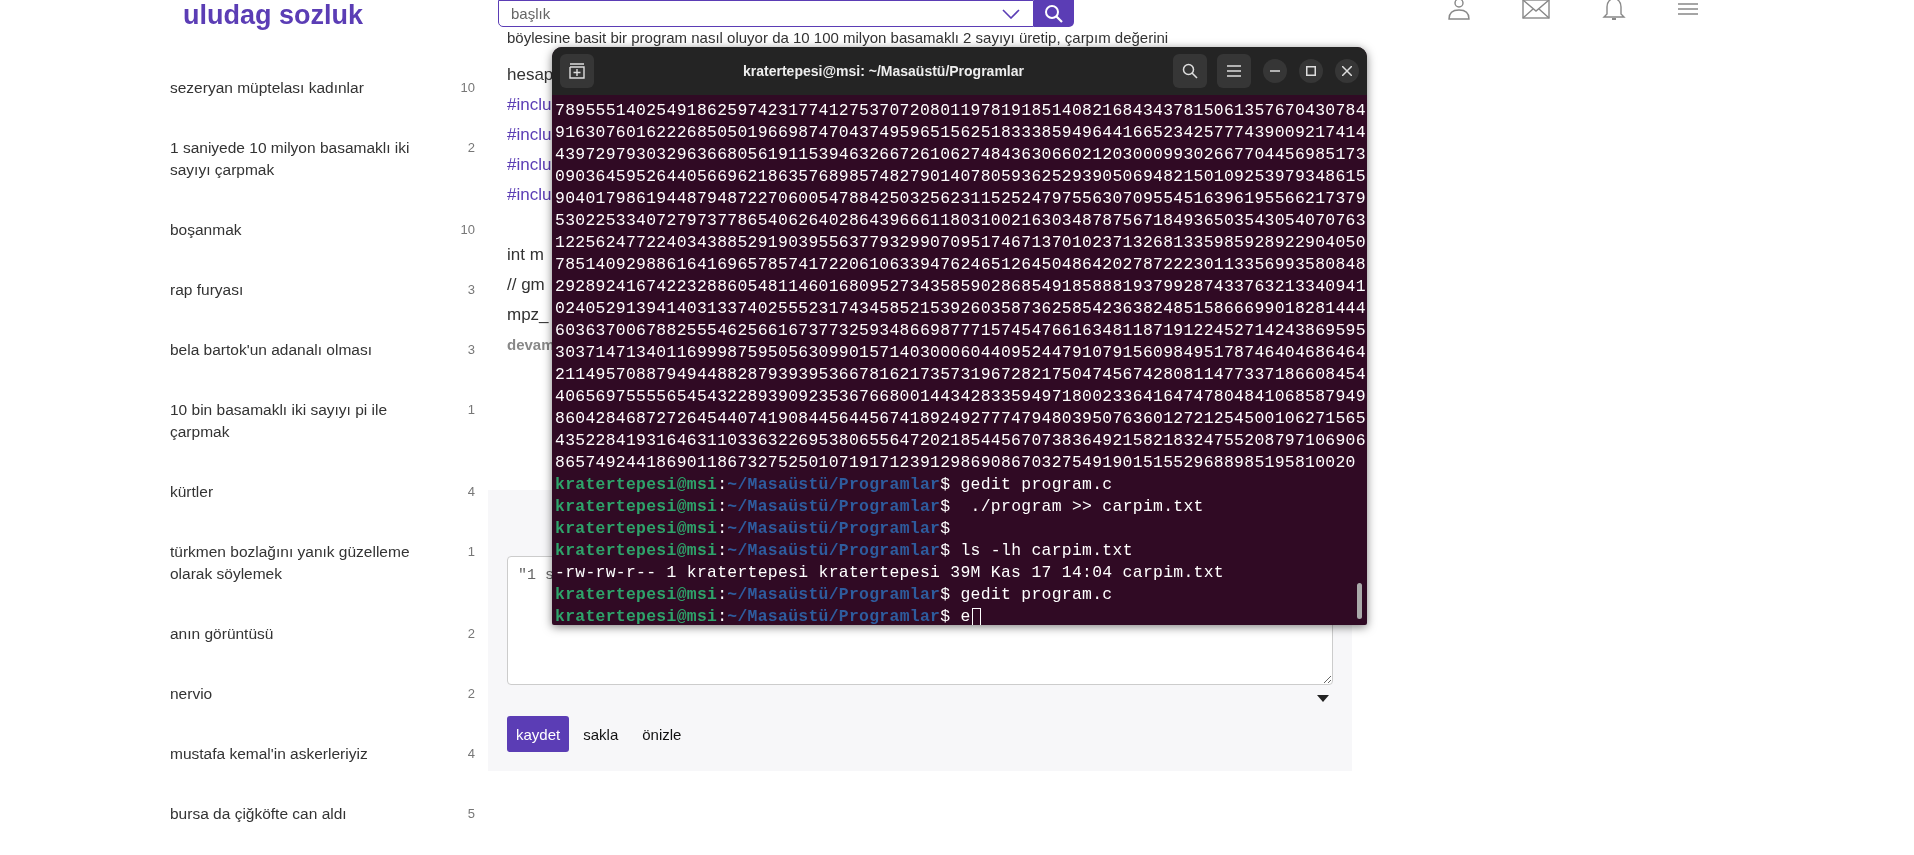 The height and width of the screenshot is (855, 1914). What do you see at coordinates (838, 38) in the screenshot?
I see `entry-text: böylesine basit bir program nasıl oluyor da 10 100 milyon basamaklı 2 sayıyı üretip, çarpım değerini` at bounding box center [838, 38].